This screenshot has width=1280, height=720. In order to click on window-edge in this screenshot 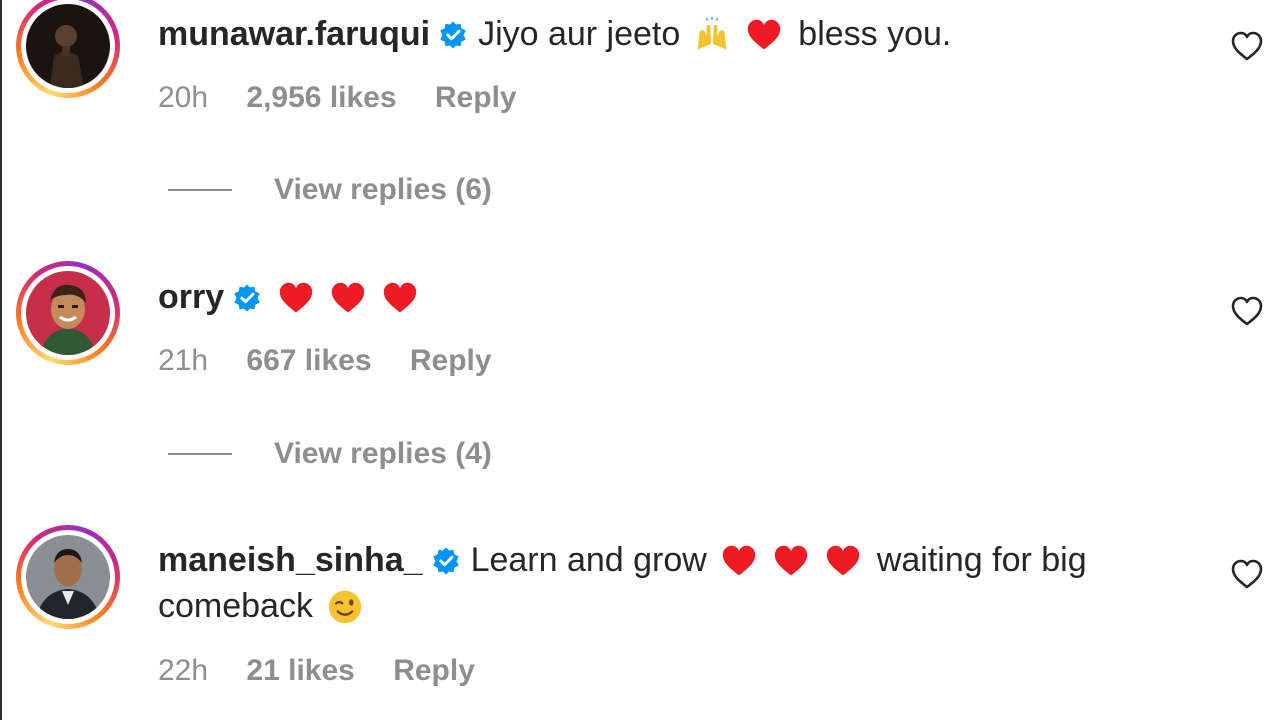, I will do `click(1, 360)`.